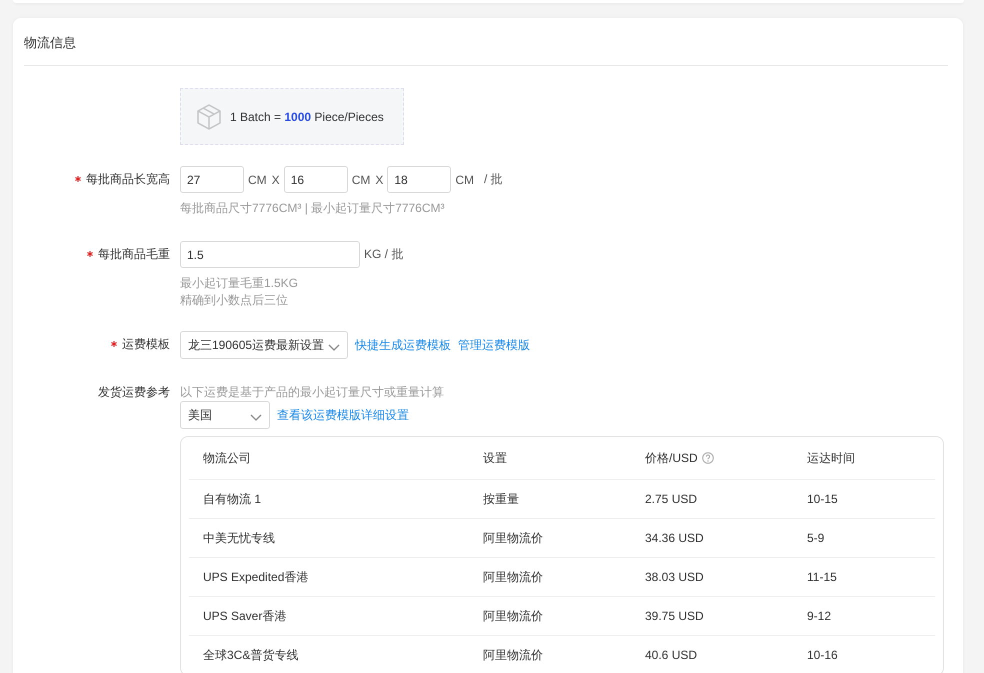  Describe the element at coordinates (815, 538) in the screenshot. I see `table-cell: 5-9` at that location.